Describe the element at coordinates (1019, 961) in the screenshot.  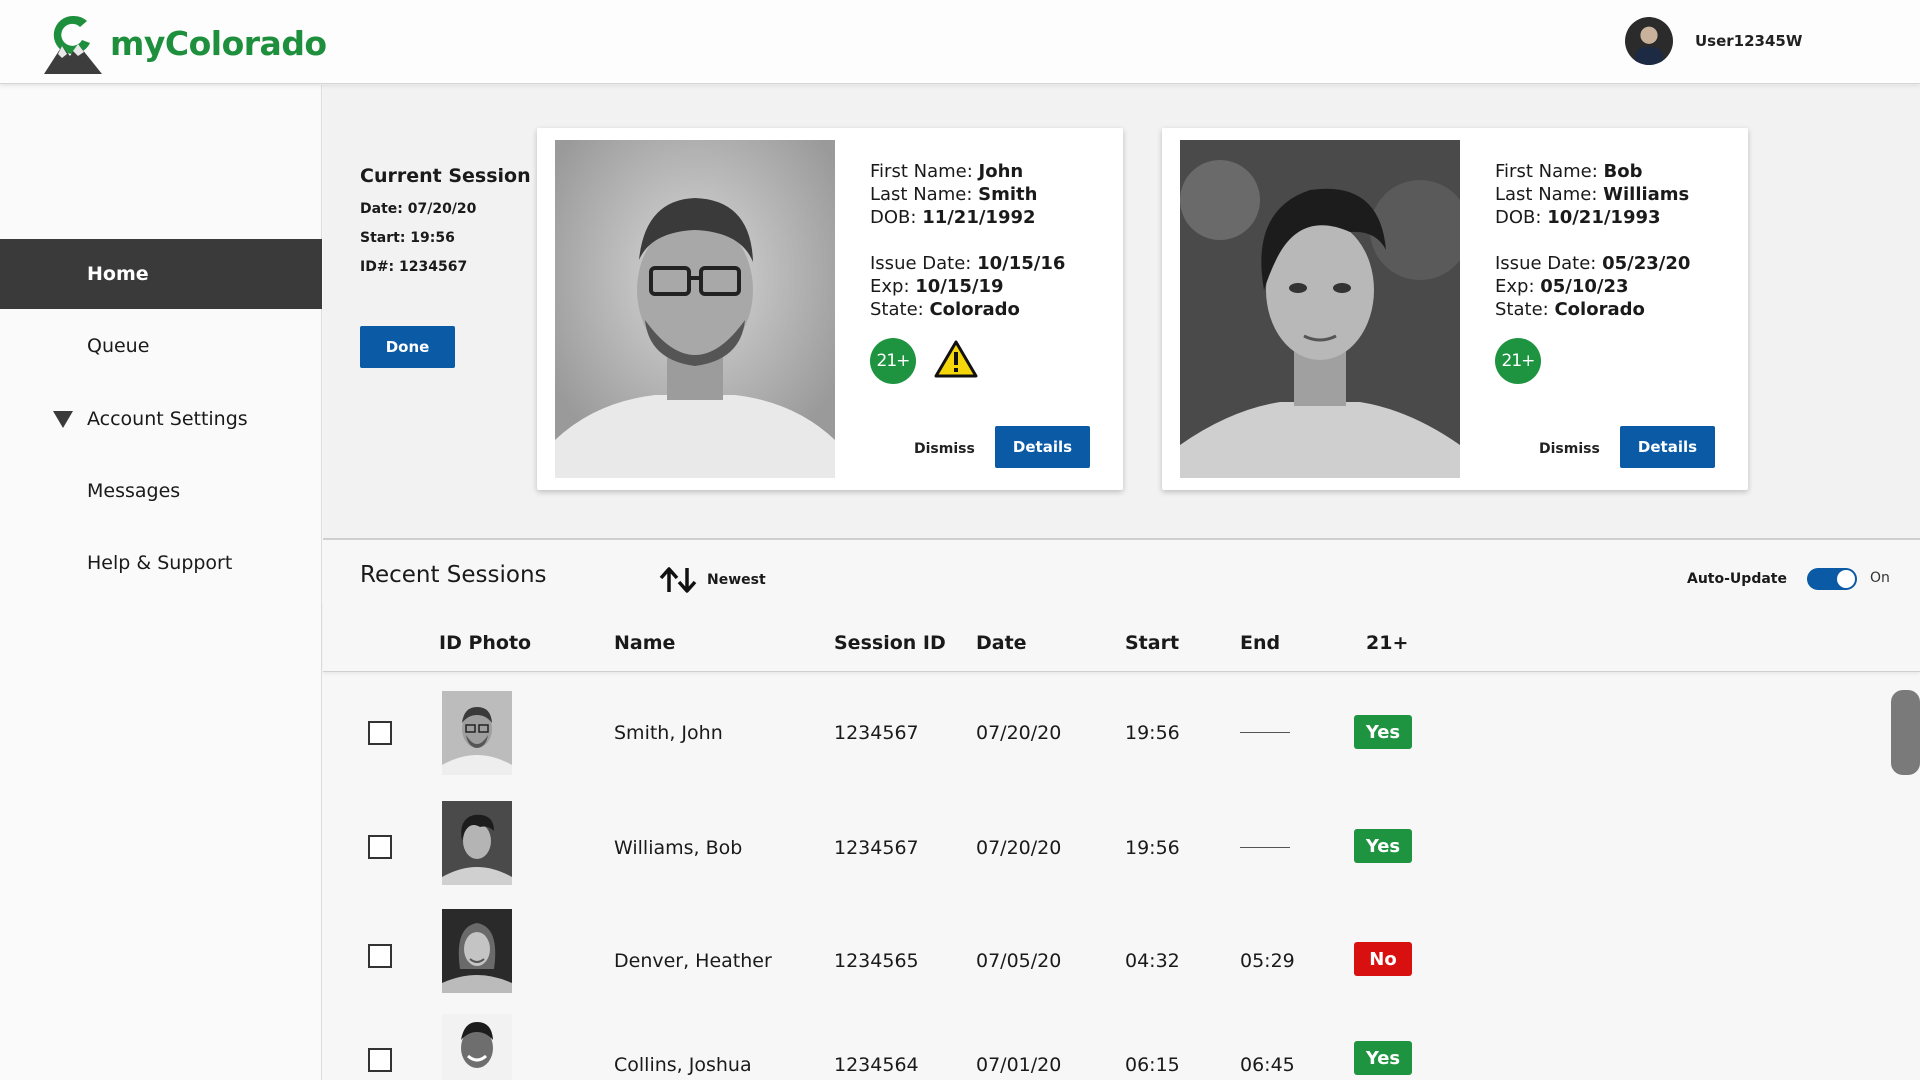
I see `row-date: 07/05/20` at that location.